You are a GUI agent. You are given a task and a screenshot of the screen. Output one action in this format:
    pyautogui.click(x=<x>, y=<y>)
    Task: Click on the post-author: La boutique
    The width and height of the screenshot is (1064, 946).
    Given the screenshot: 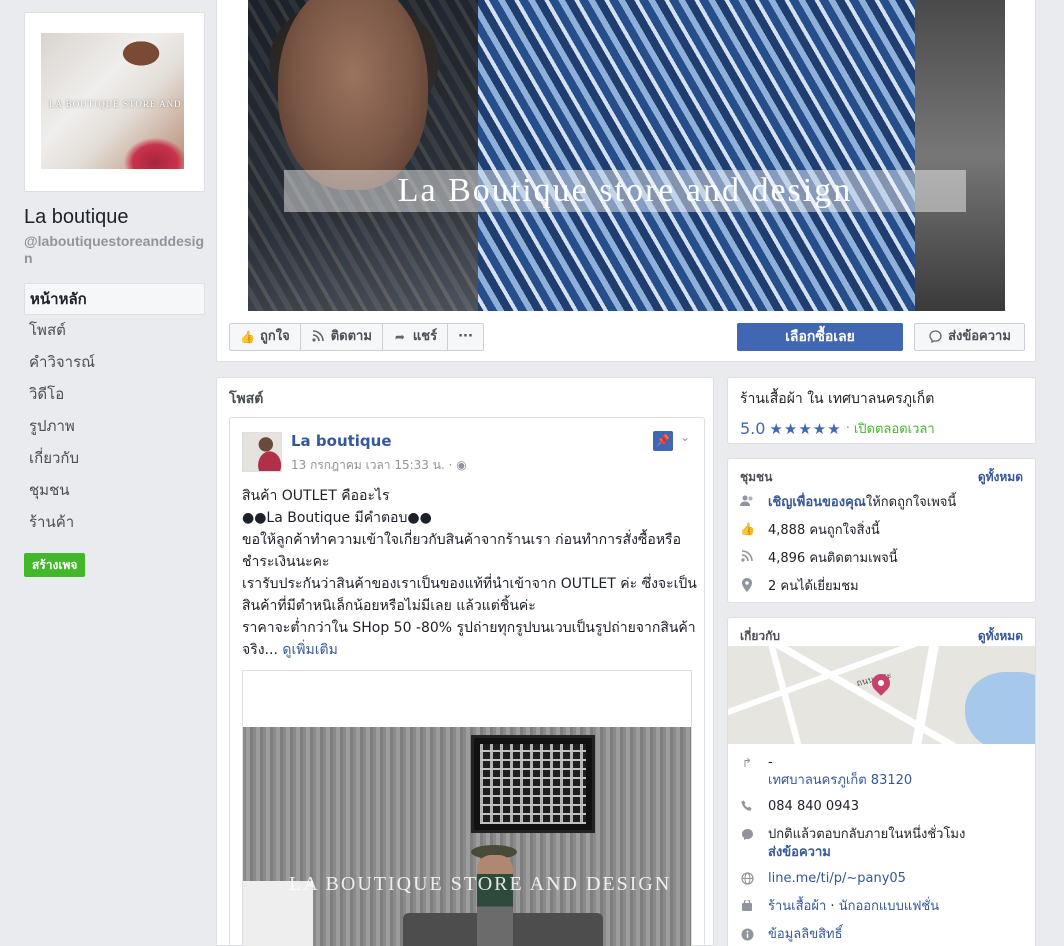 What is the action you would take?
    pyautogui.click(x=341, y=441)
    